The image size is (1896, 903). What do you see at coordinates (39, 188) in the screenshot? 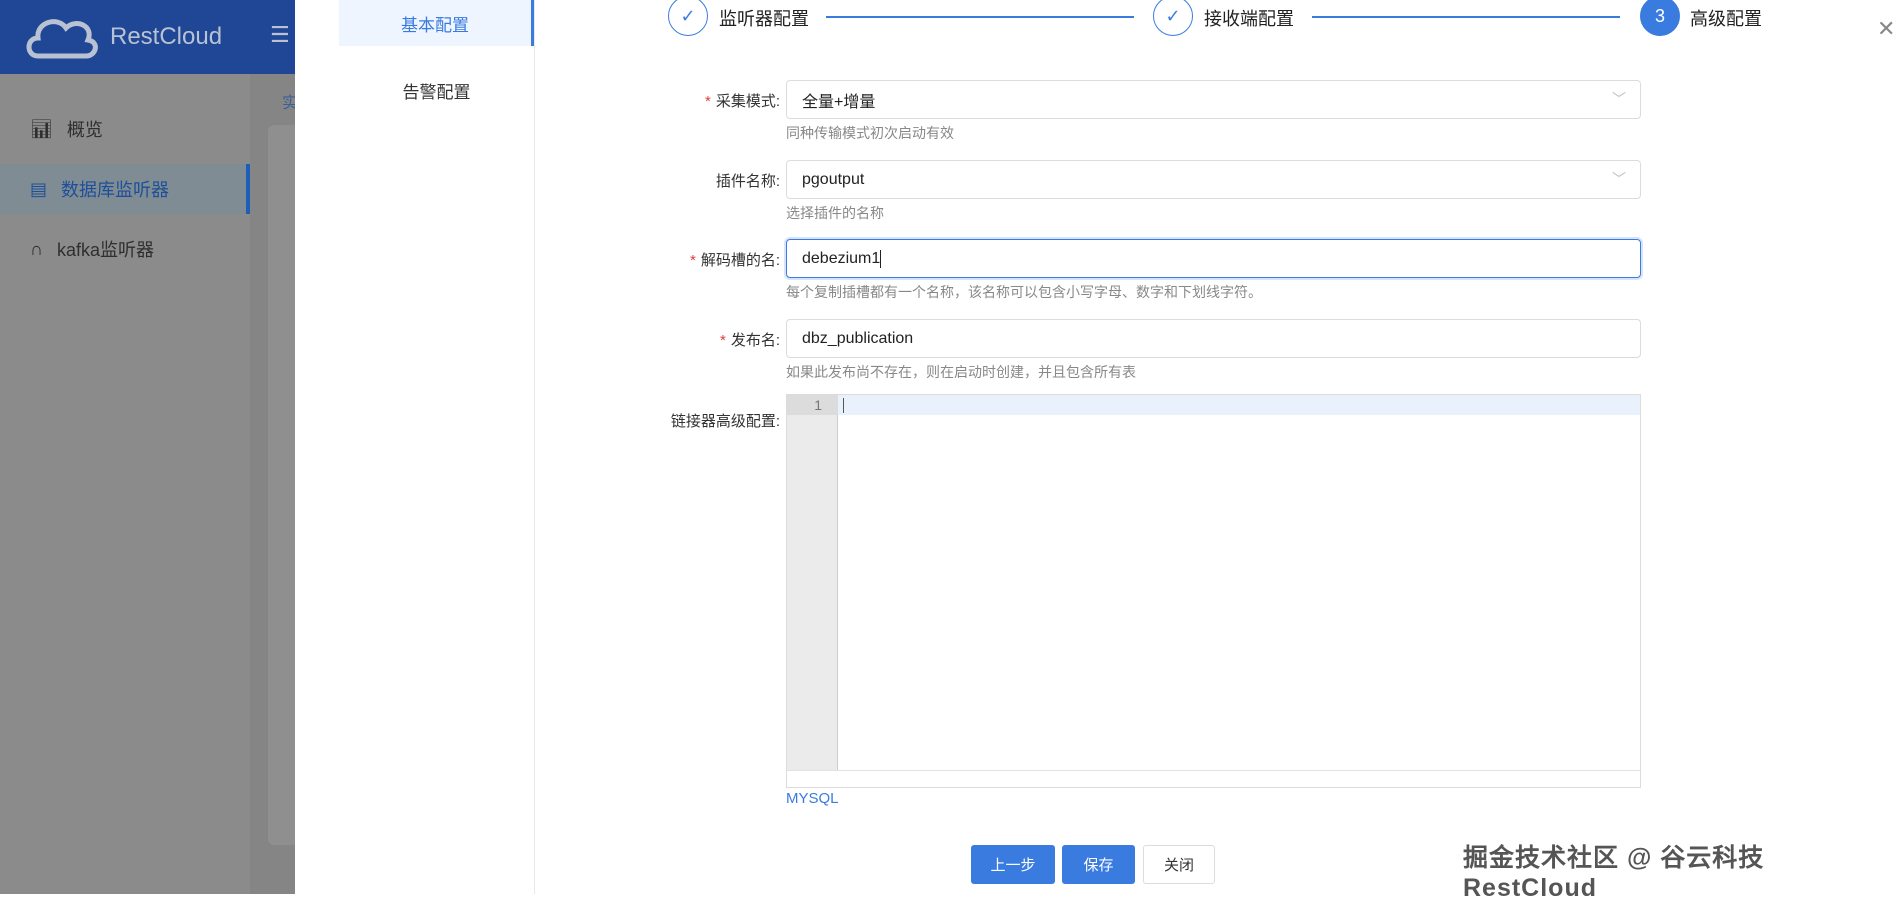
I see `database-icon: ▤` at bounding box center [39, 188].